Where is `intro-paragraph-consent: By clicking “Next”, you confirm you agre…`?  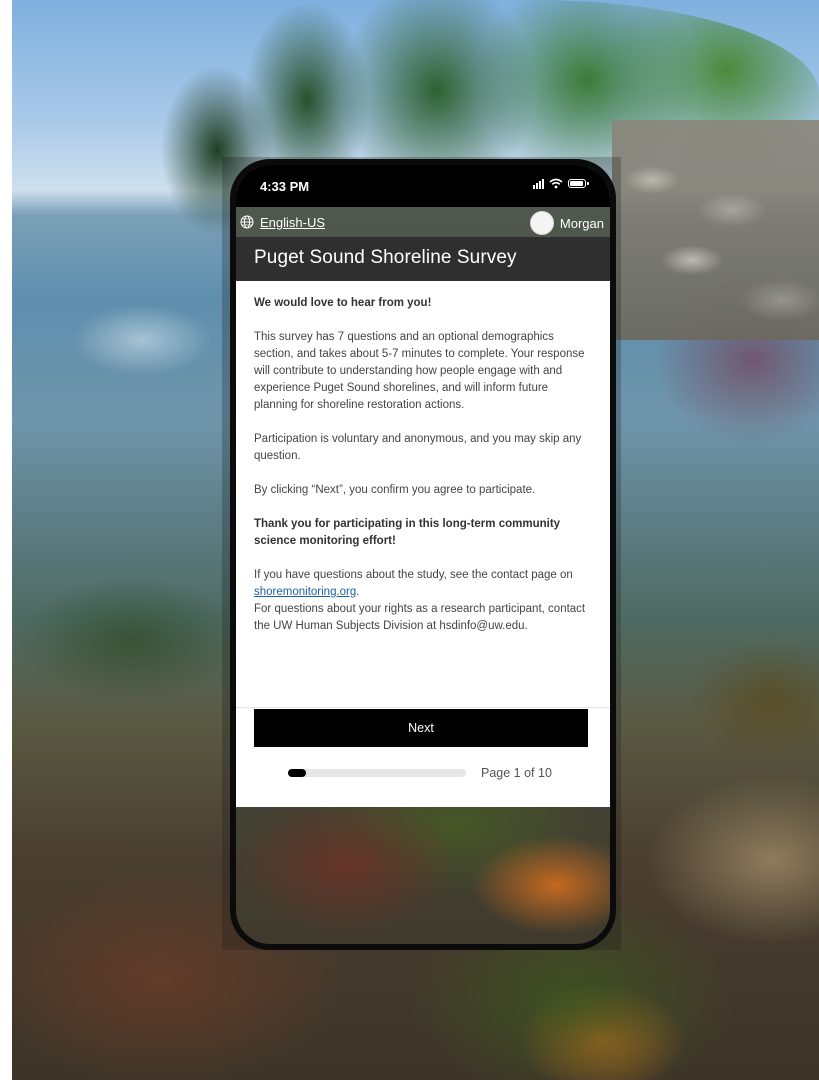
intro-paragraph-consent: By clicking “Next”, you confirm you agre… is located at coordinates (395, 490).